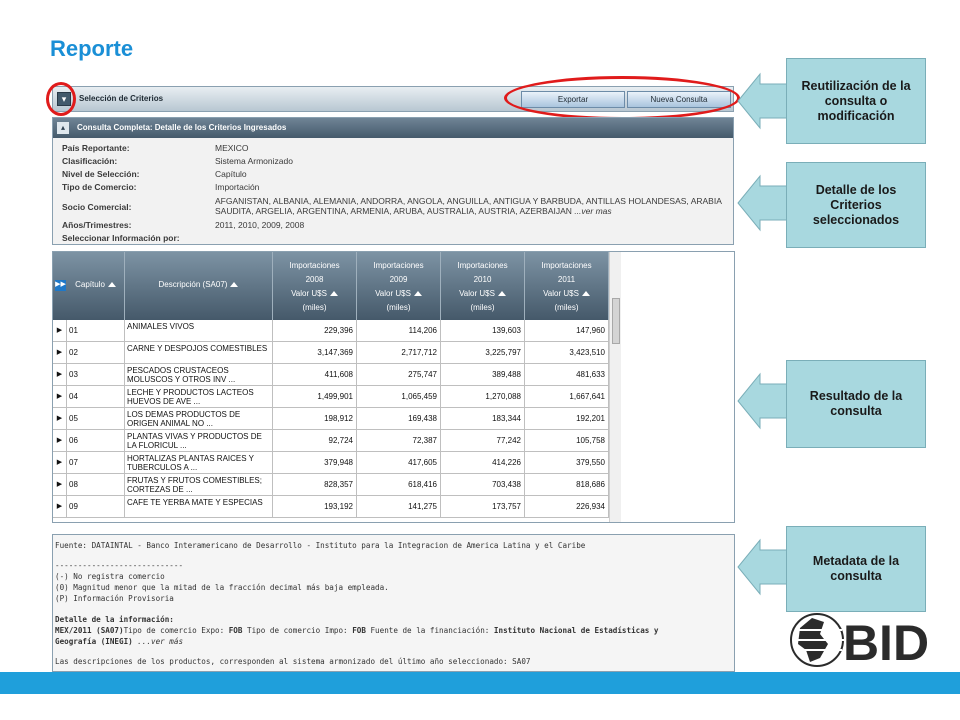 The image size is (960, 720). I want to click on cell-value: 481,633, so click(567, 375).